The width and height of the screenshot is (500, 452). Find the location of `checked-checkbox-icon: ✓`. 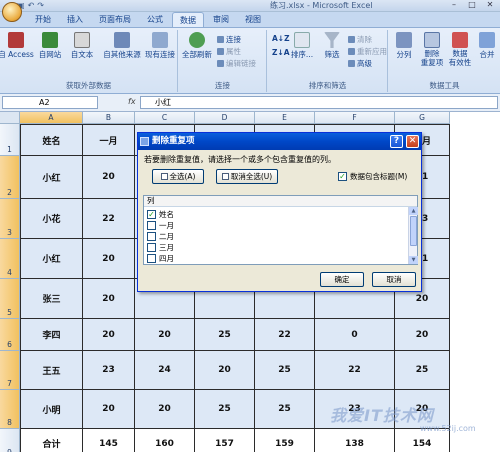

checked-checkbox-icon: ✓ is located at coordinates (151, 214).